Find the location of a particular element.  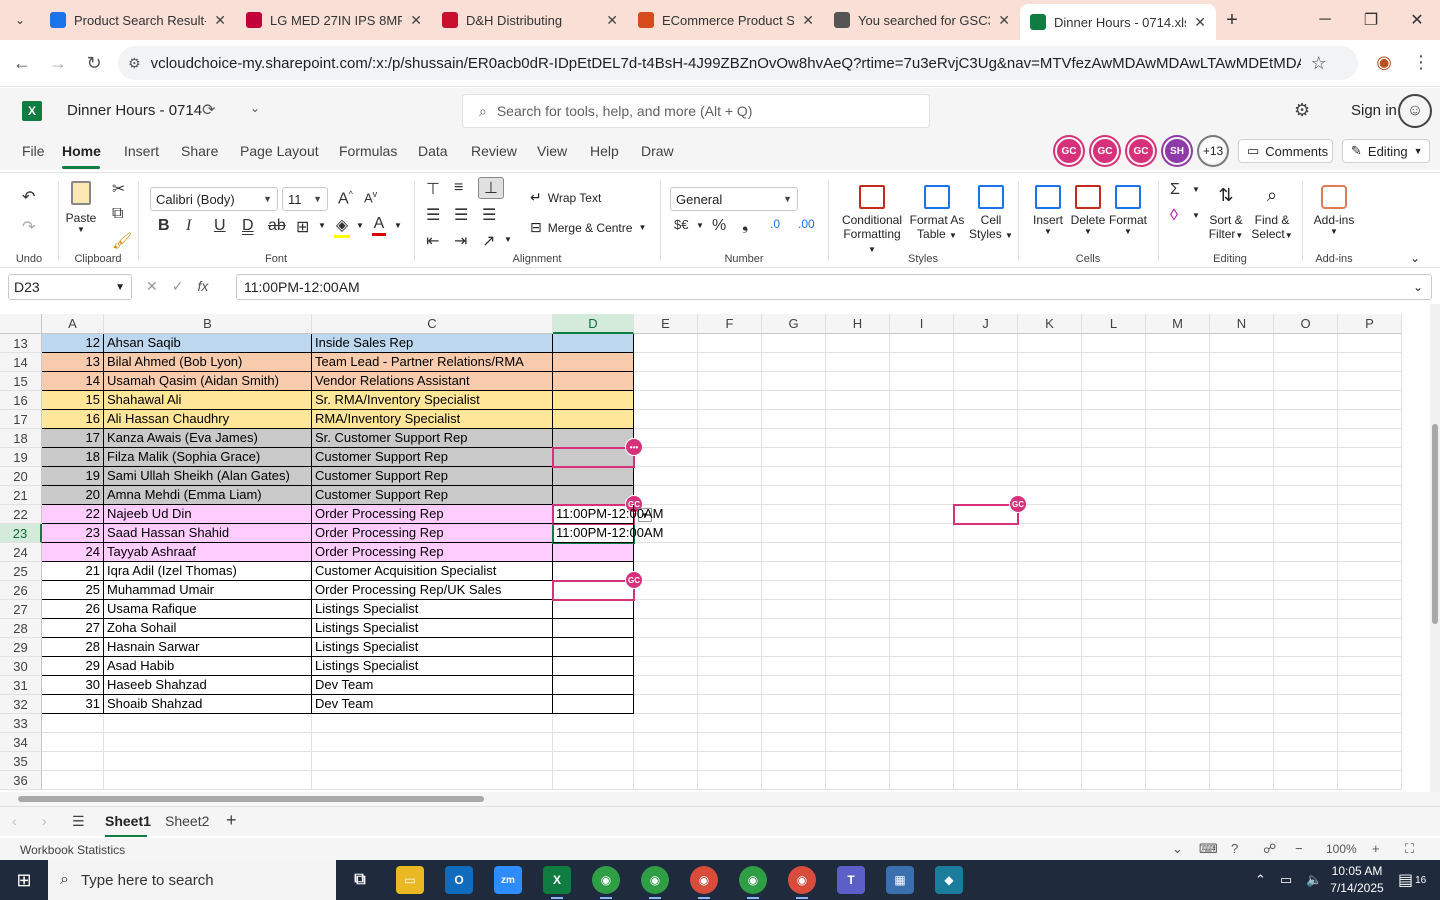

zoom-in-icon: + is located at coordinates (1376, 848).